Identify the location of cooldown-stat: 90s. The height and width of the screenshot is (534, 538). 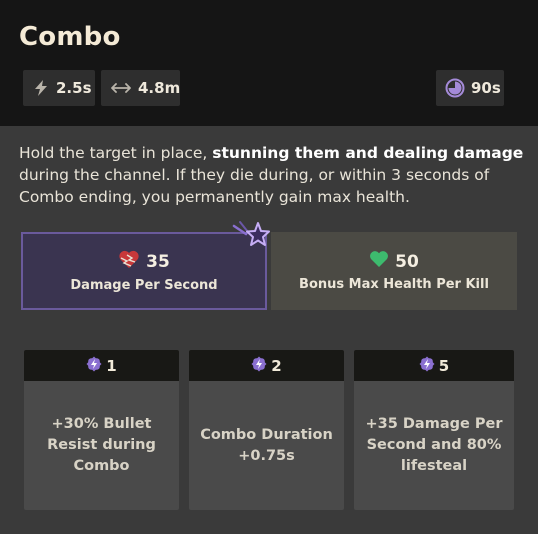
(470, 88).